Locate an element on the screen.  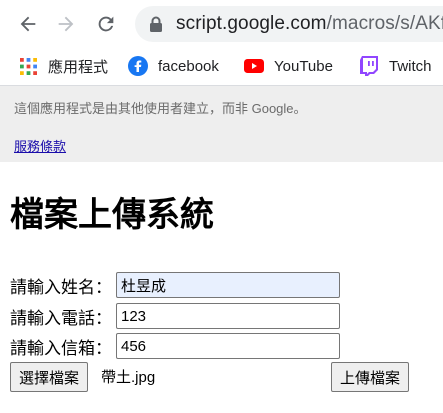
bookmark-label: Twitch is located at coordinates (410, 66).